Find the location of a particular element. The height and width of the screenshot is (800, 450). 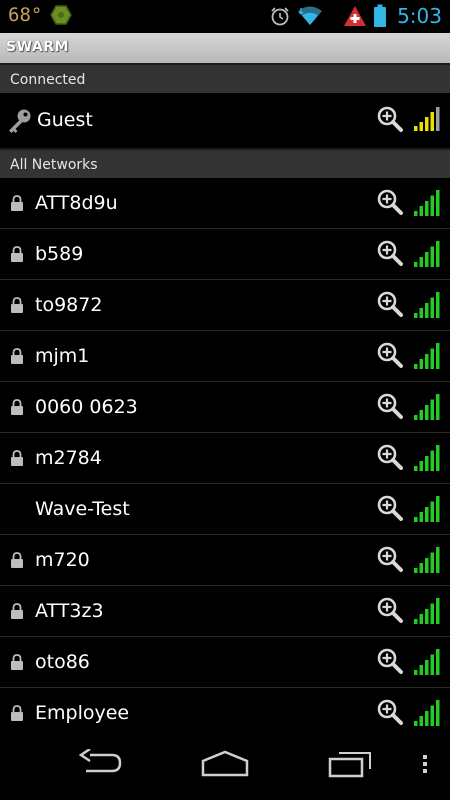

navigation-bar is located at coordinates (225, 767).